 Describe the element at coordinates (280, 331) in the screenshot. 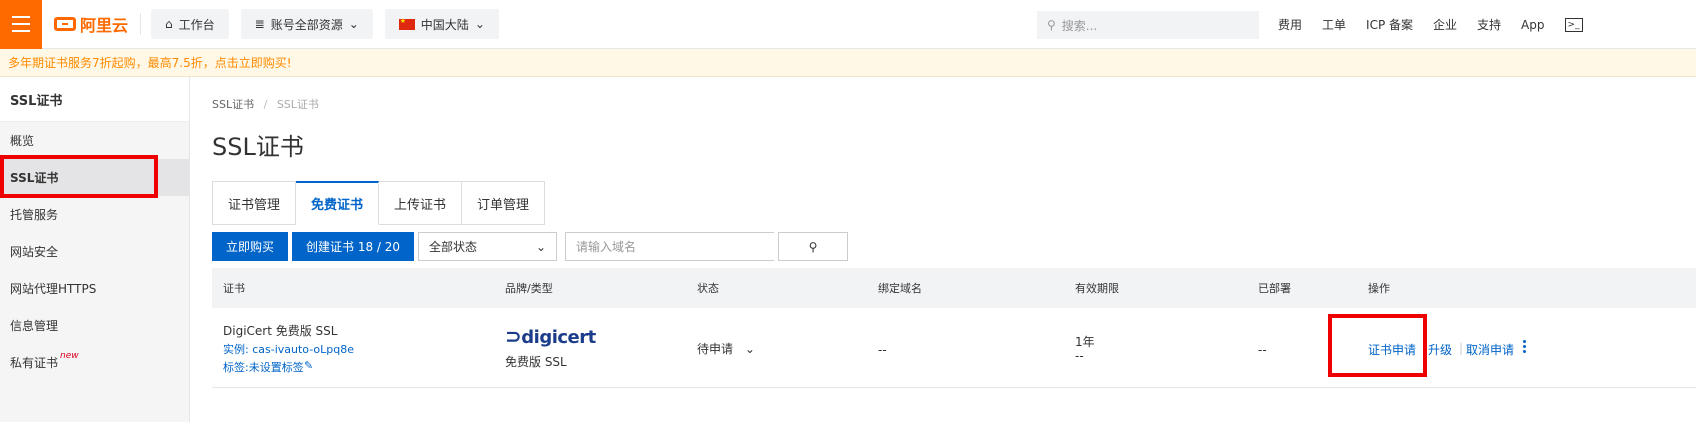

I see `cert-name: DigiCert 免费版 SSL` at that location.